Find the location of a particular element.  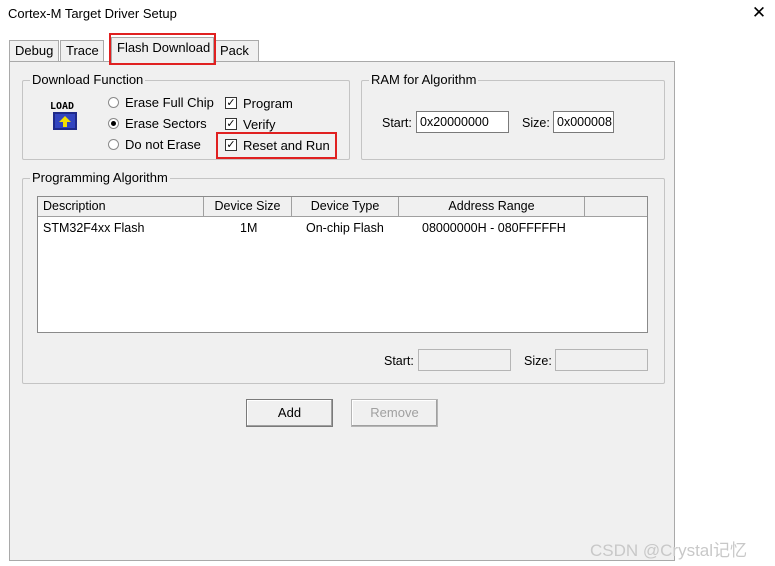

programming-algorithm-label: Programming Algorithm is located at coordinates (100, 177).